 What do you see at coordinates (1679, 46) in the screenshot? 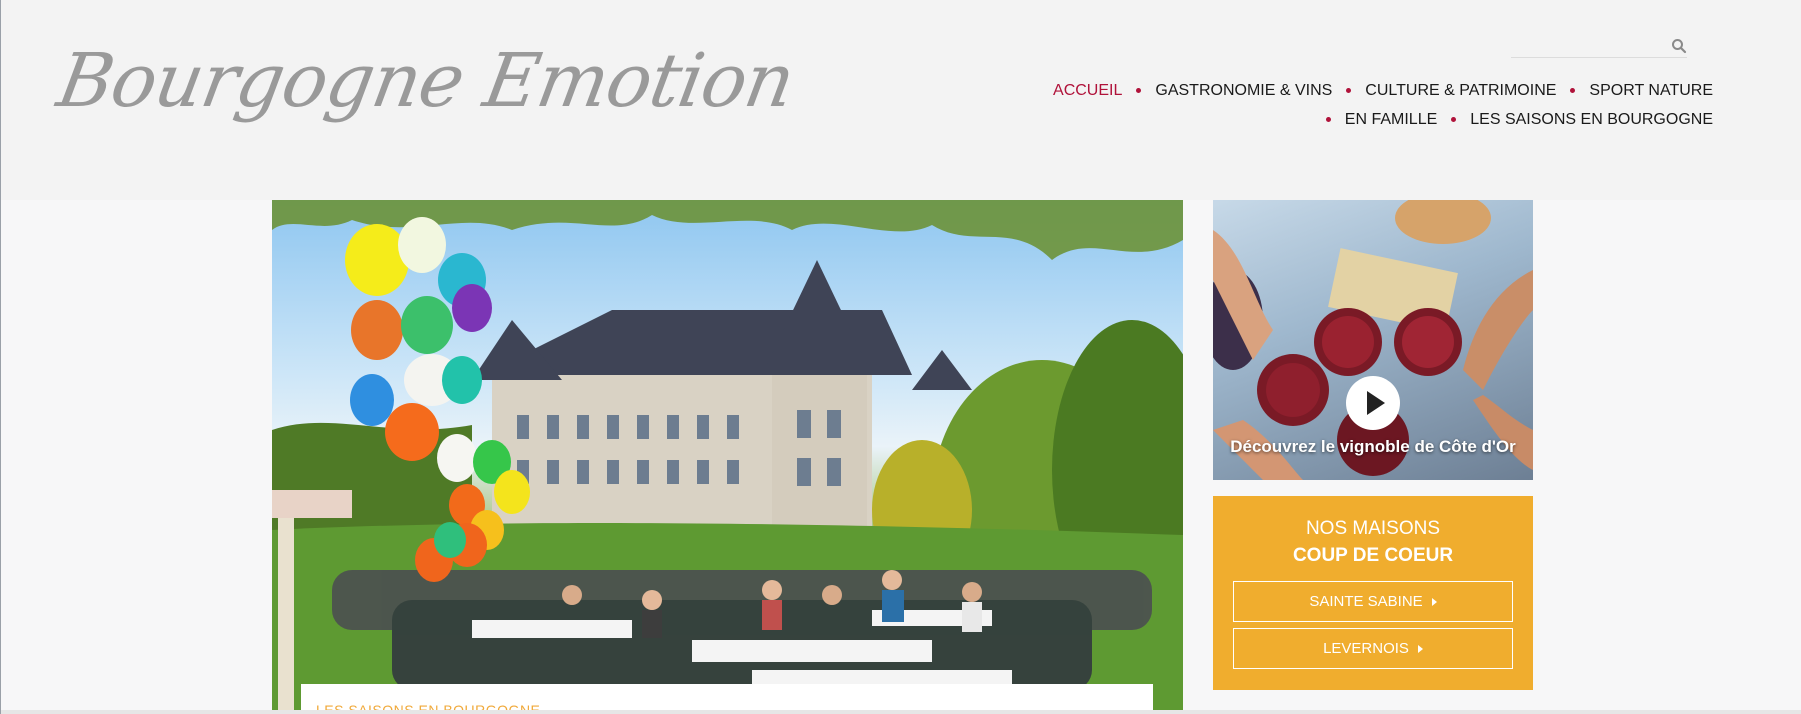
I see `search-icon` at bounding box center [1679, 46].